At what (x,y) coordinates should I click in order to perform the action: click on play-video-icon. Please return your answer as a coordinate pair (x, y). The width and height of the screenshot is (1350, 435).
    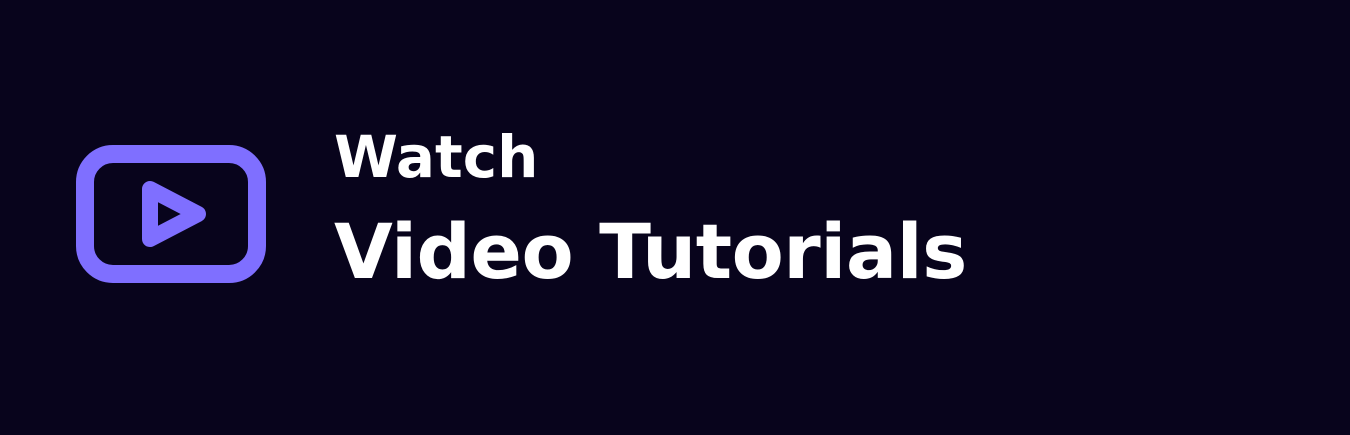
    Looking at the image, I should click on (171, 214).